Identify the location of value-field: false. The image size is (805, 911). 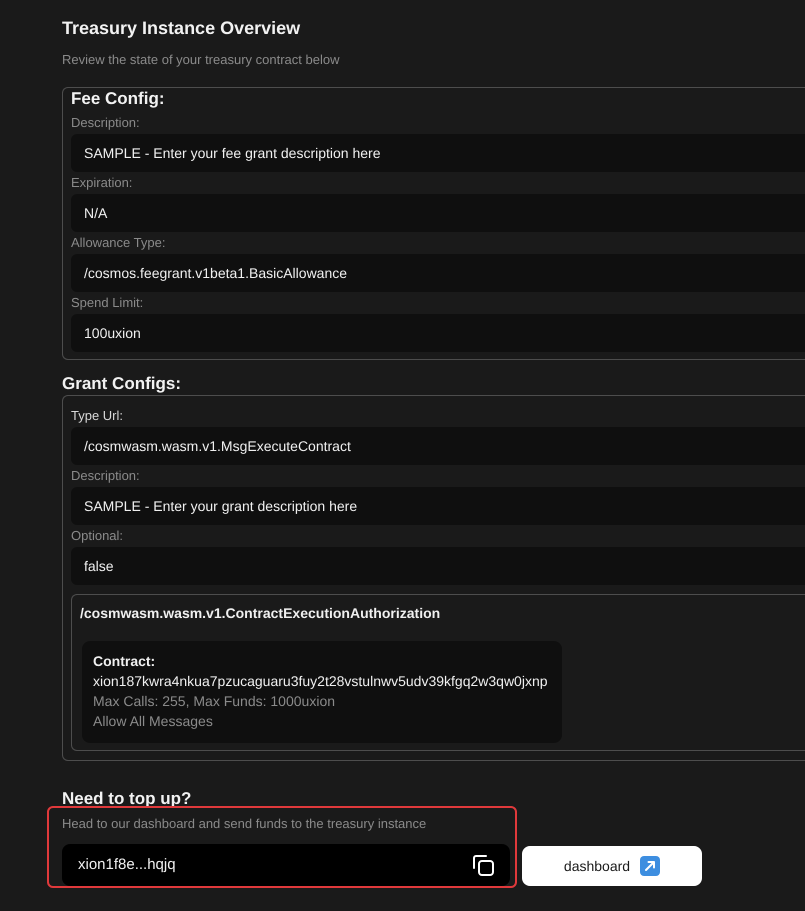
(438, 566).